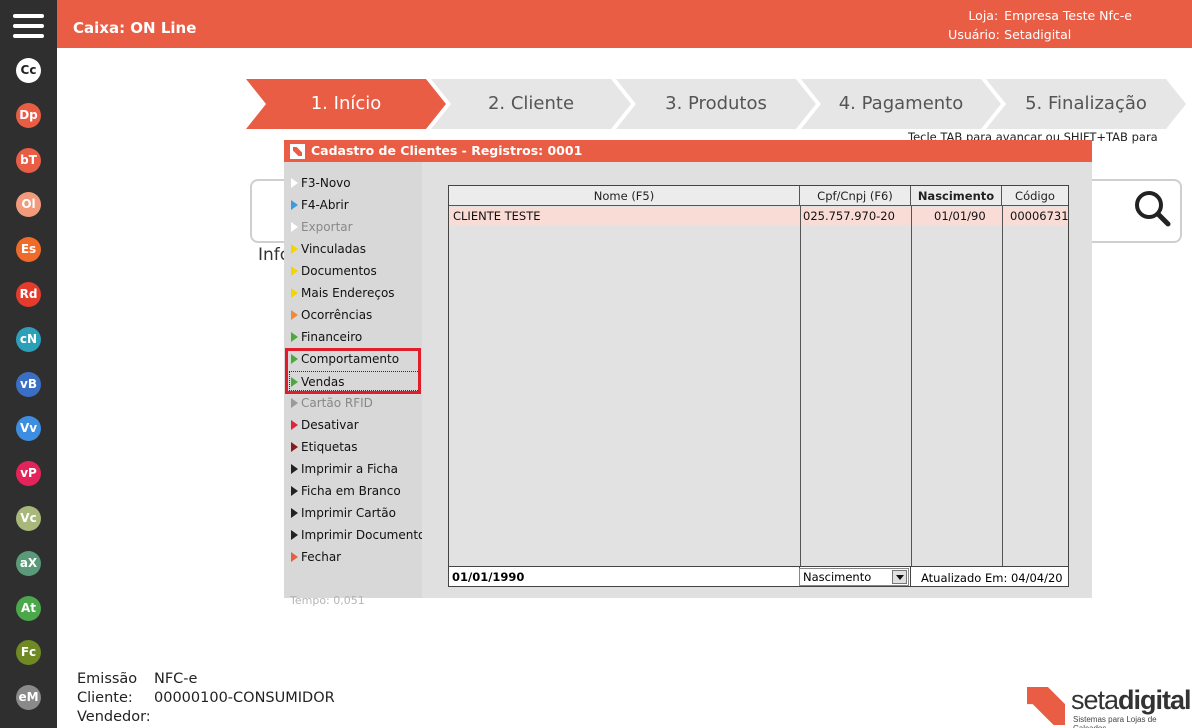 This screenshot has width=1192, height=728. Describe the element at coordinates (1115, 721) in the screenshot. I see `brand-tagline: Sistemas para Lojas de Calçados` at that location.